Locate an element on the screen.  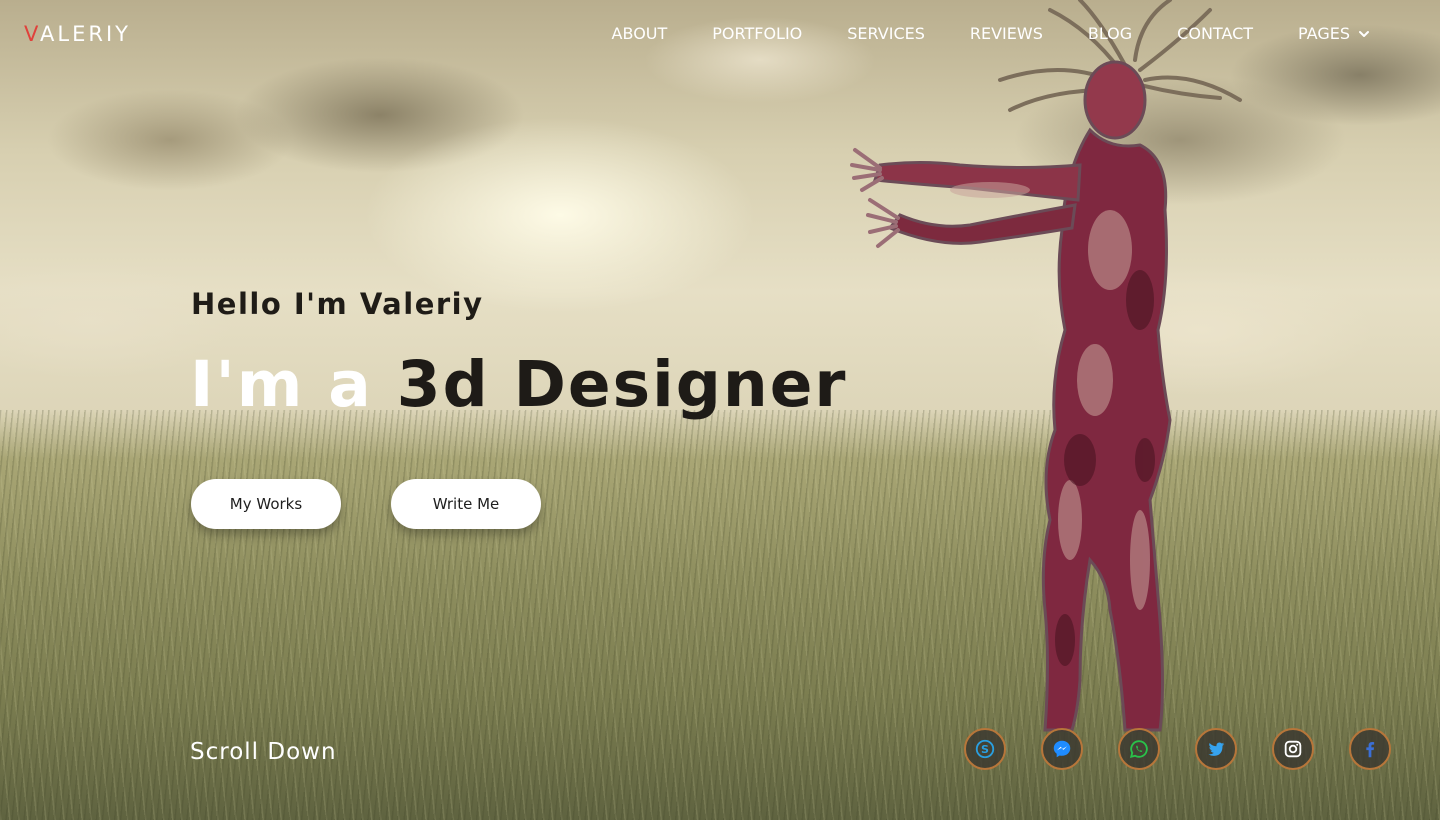
logo-text: ALERIY is located at coordinates (85, 34).